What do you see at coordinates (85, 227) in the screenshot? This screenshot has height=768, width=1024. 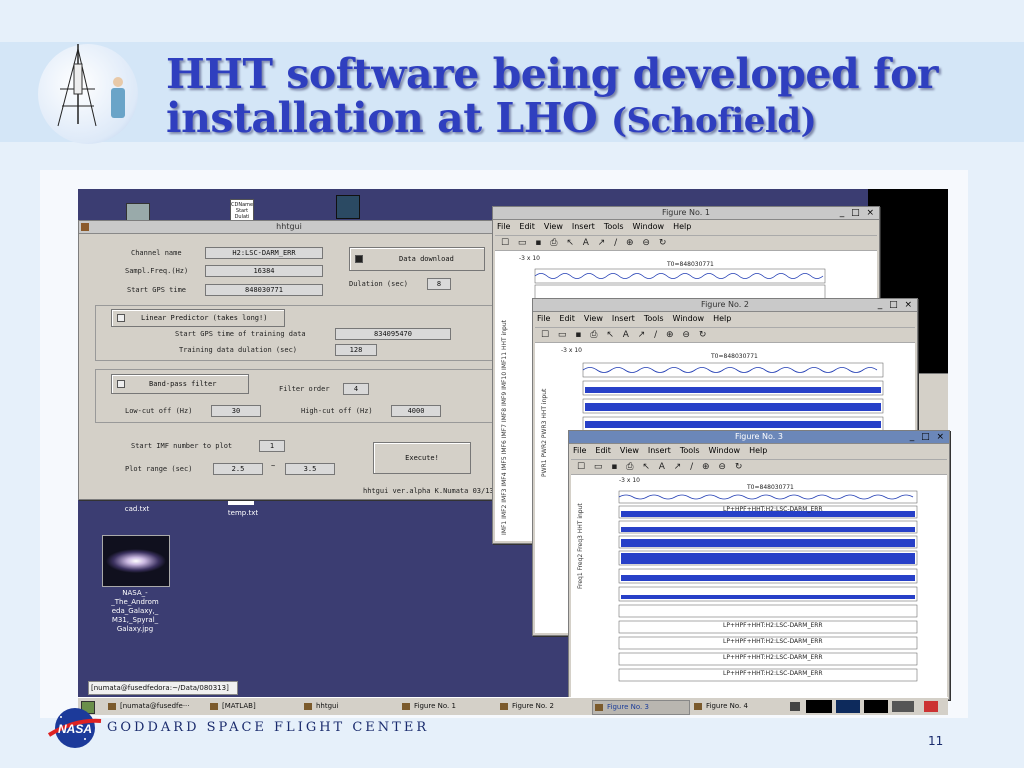 I see `hhtgui-window-icon` at bounding box center [85, 227].